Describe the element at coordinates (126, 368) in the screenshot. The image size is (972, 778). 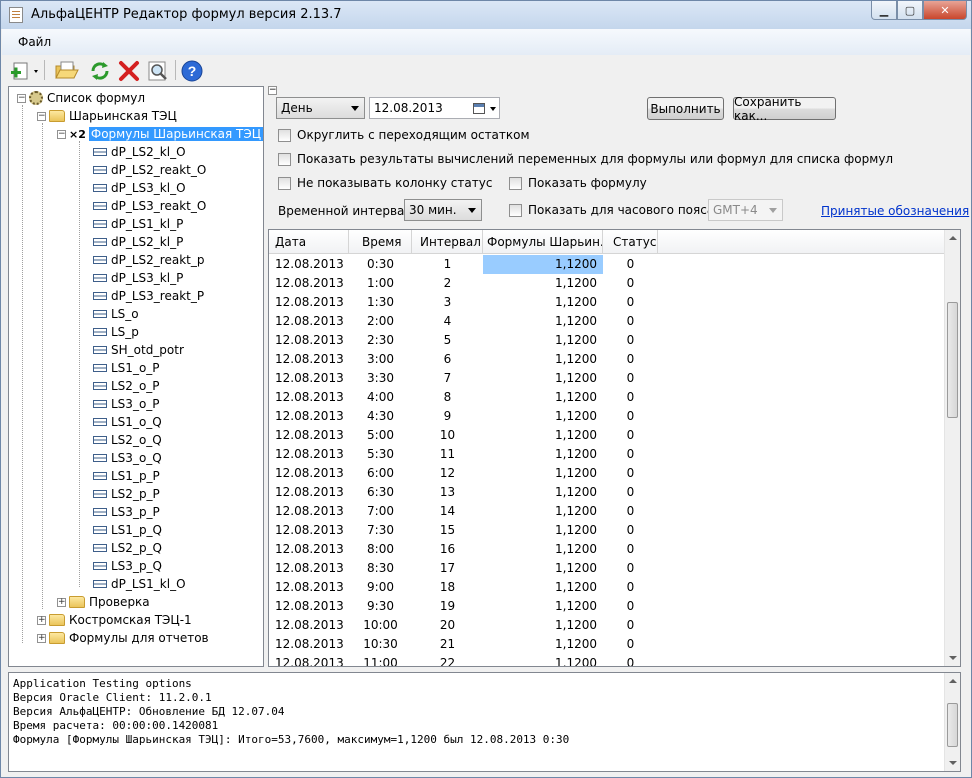
I see `tree-node-formula: LS1_o_P` at that location.